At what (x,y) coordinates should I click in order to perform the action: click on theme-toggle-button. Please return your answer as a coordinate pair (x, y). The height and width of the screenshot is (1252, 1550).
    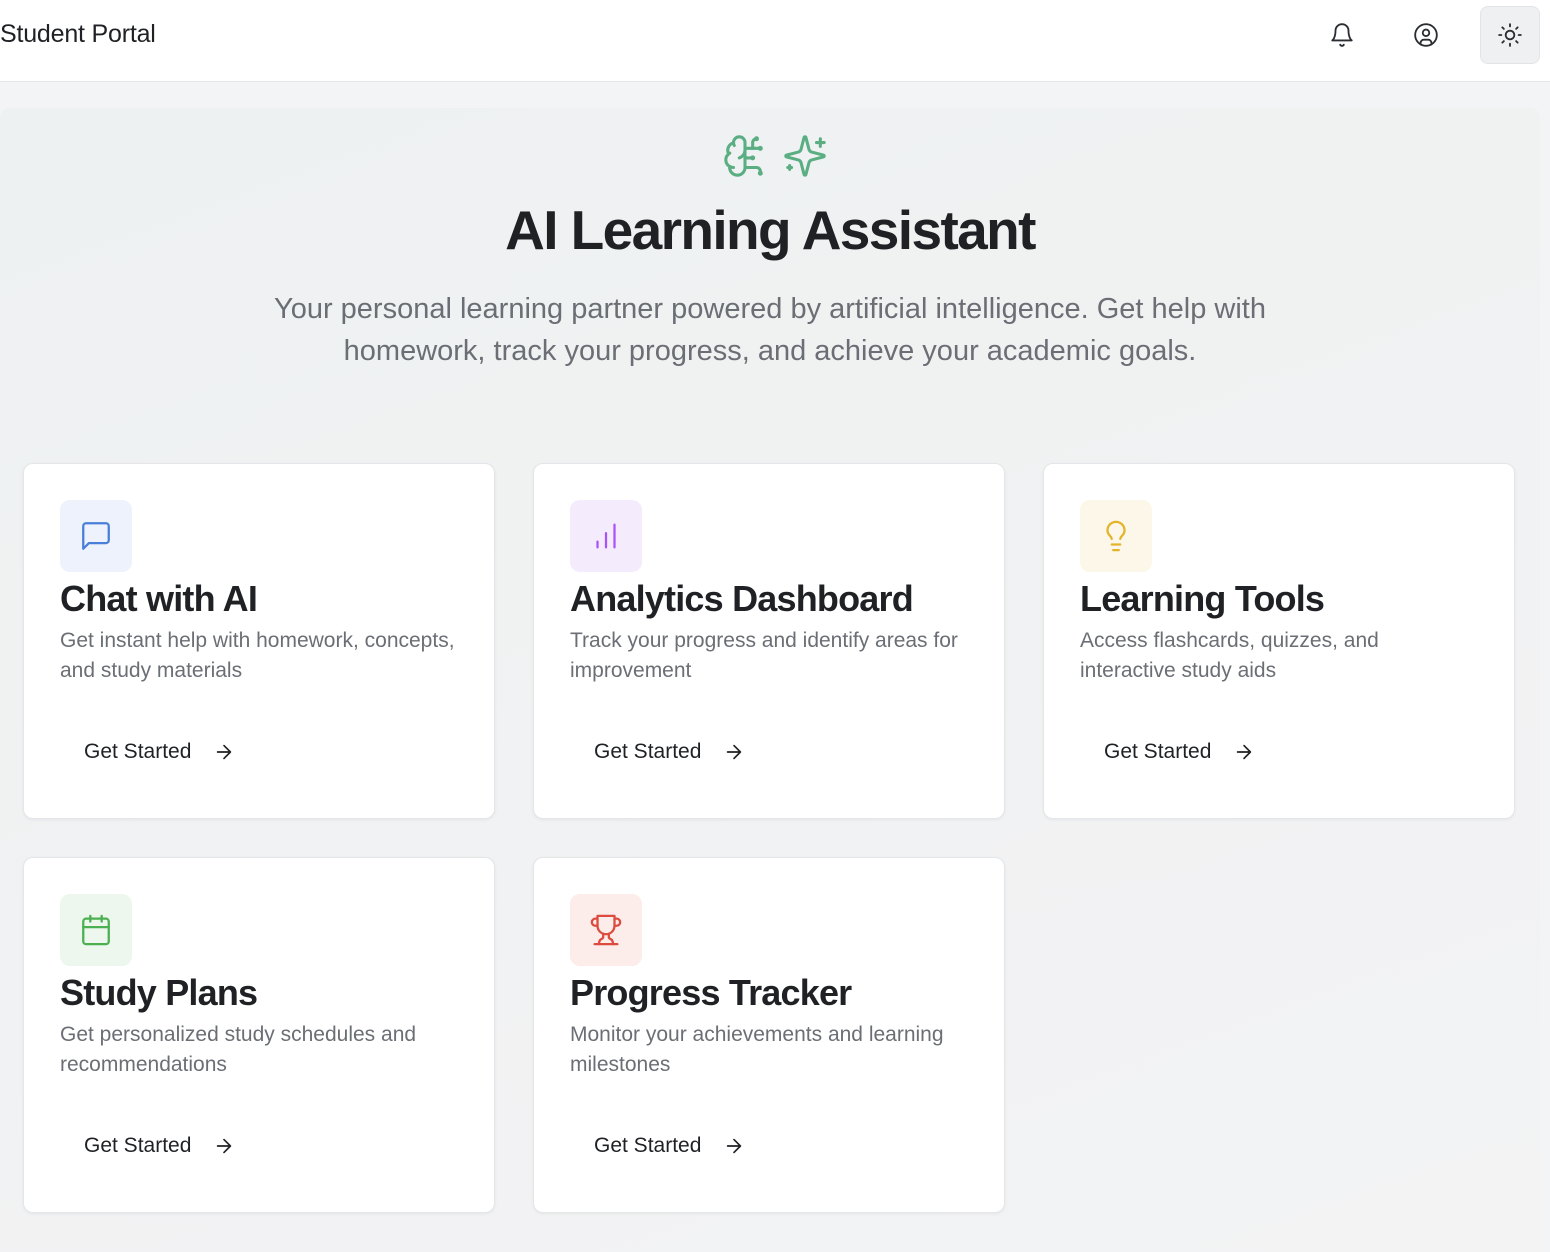
    Looking at the image, I should click on (1510, 35).